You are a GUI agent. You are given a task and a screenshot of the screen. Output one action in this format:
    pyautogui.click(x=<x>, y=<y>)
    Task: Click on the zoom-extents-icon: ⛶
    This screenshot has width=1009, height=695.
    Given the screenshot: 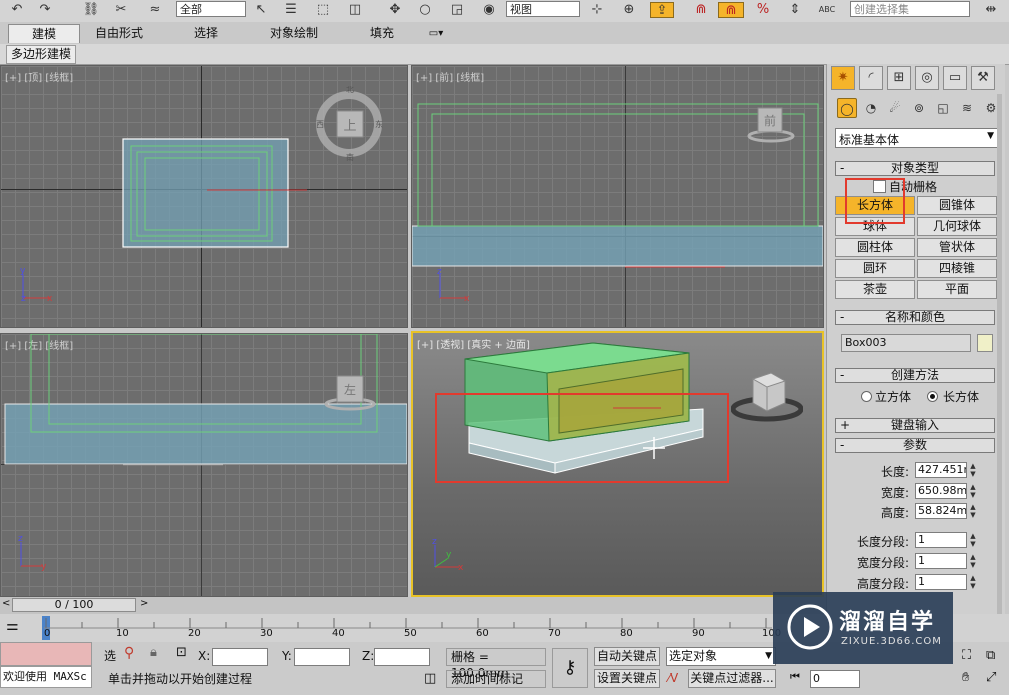 What is the action you would take?
    pyautogui.click(x=966, y=655)
    